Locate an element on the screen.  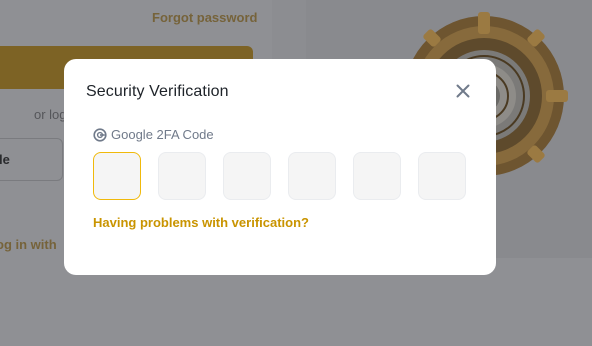
verification-problems-link: Having problems with verification? is located at coordinates (201, 222).